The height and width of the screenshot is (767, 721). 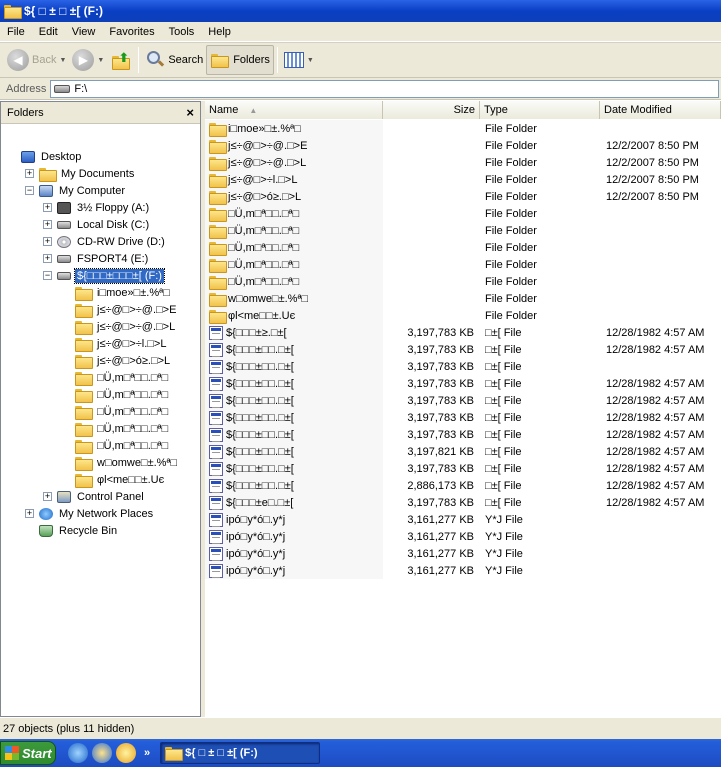 What do you see at coordinates (463, 162) in the screenshot?
I see `file-row: j≤÷@□>÷@.□>L File Folder 12/2/2007 8:50 PM` at bounding box center [463, 162].